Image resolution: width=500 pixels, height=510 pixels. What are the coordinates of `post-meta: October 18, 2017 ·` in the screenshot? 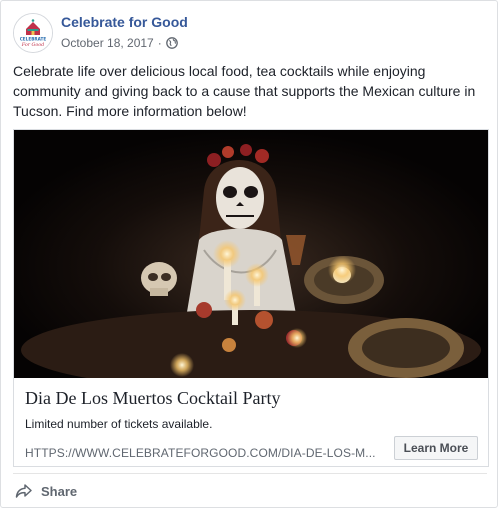 It's located at (119, 43).